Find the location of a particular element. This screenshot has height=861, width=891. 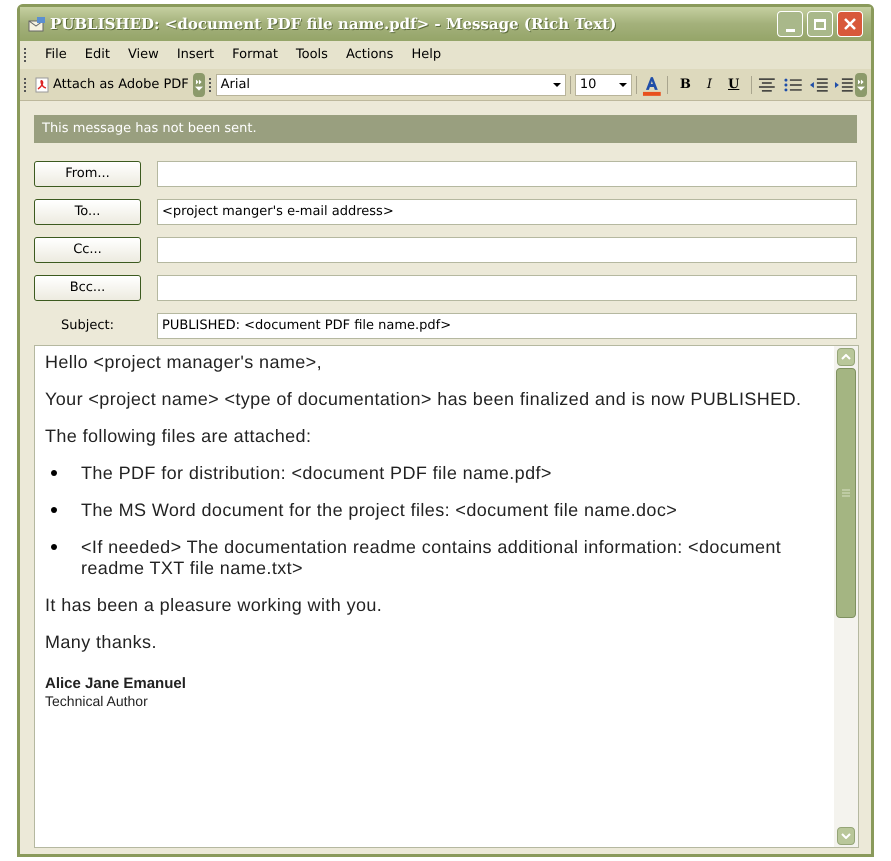

menu-item: Insert is located at coordinates (195, 55).